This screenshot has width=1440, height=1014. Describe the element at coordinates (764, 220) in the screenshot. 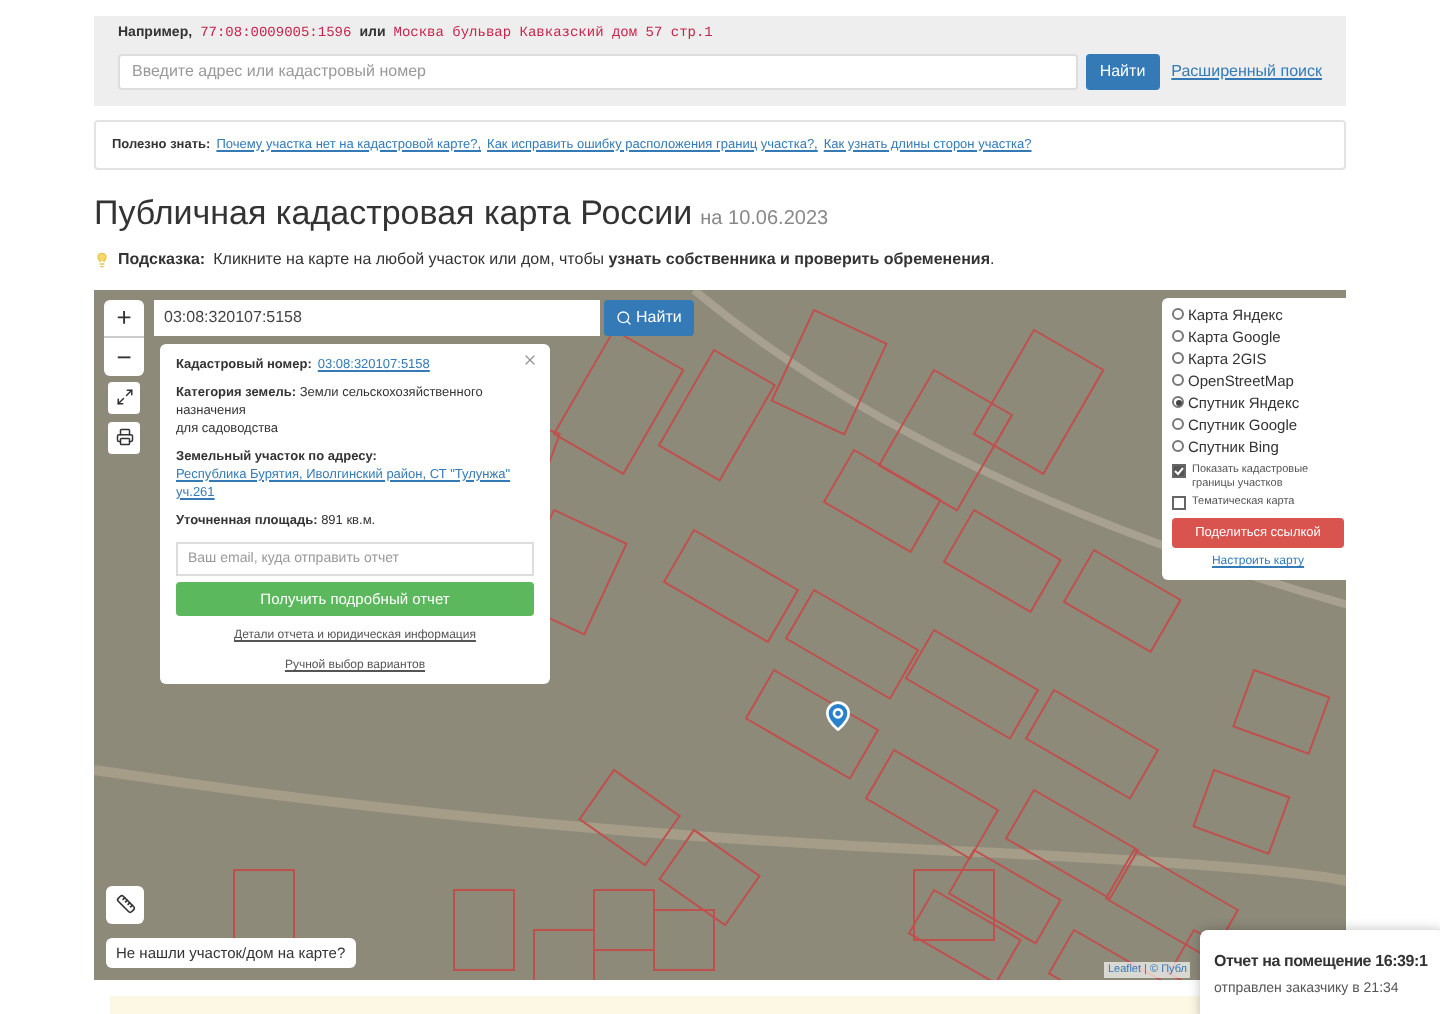

I see `title-date: на 10.06.2023` at that location.